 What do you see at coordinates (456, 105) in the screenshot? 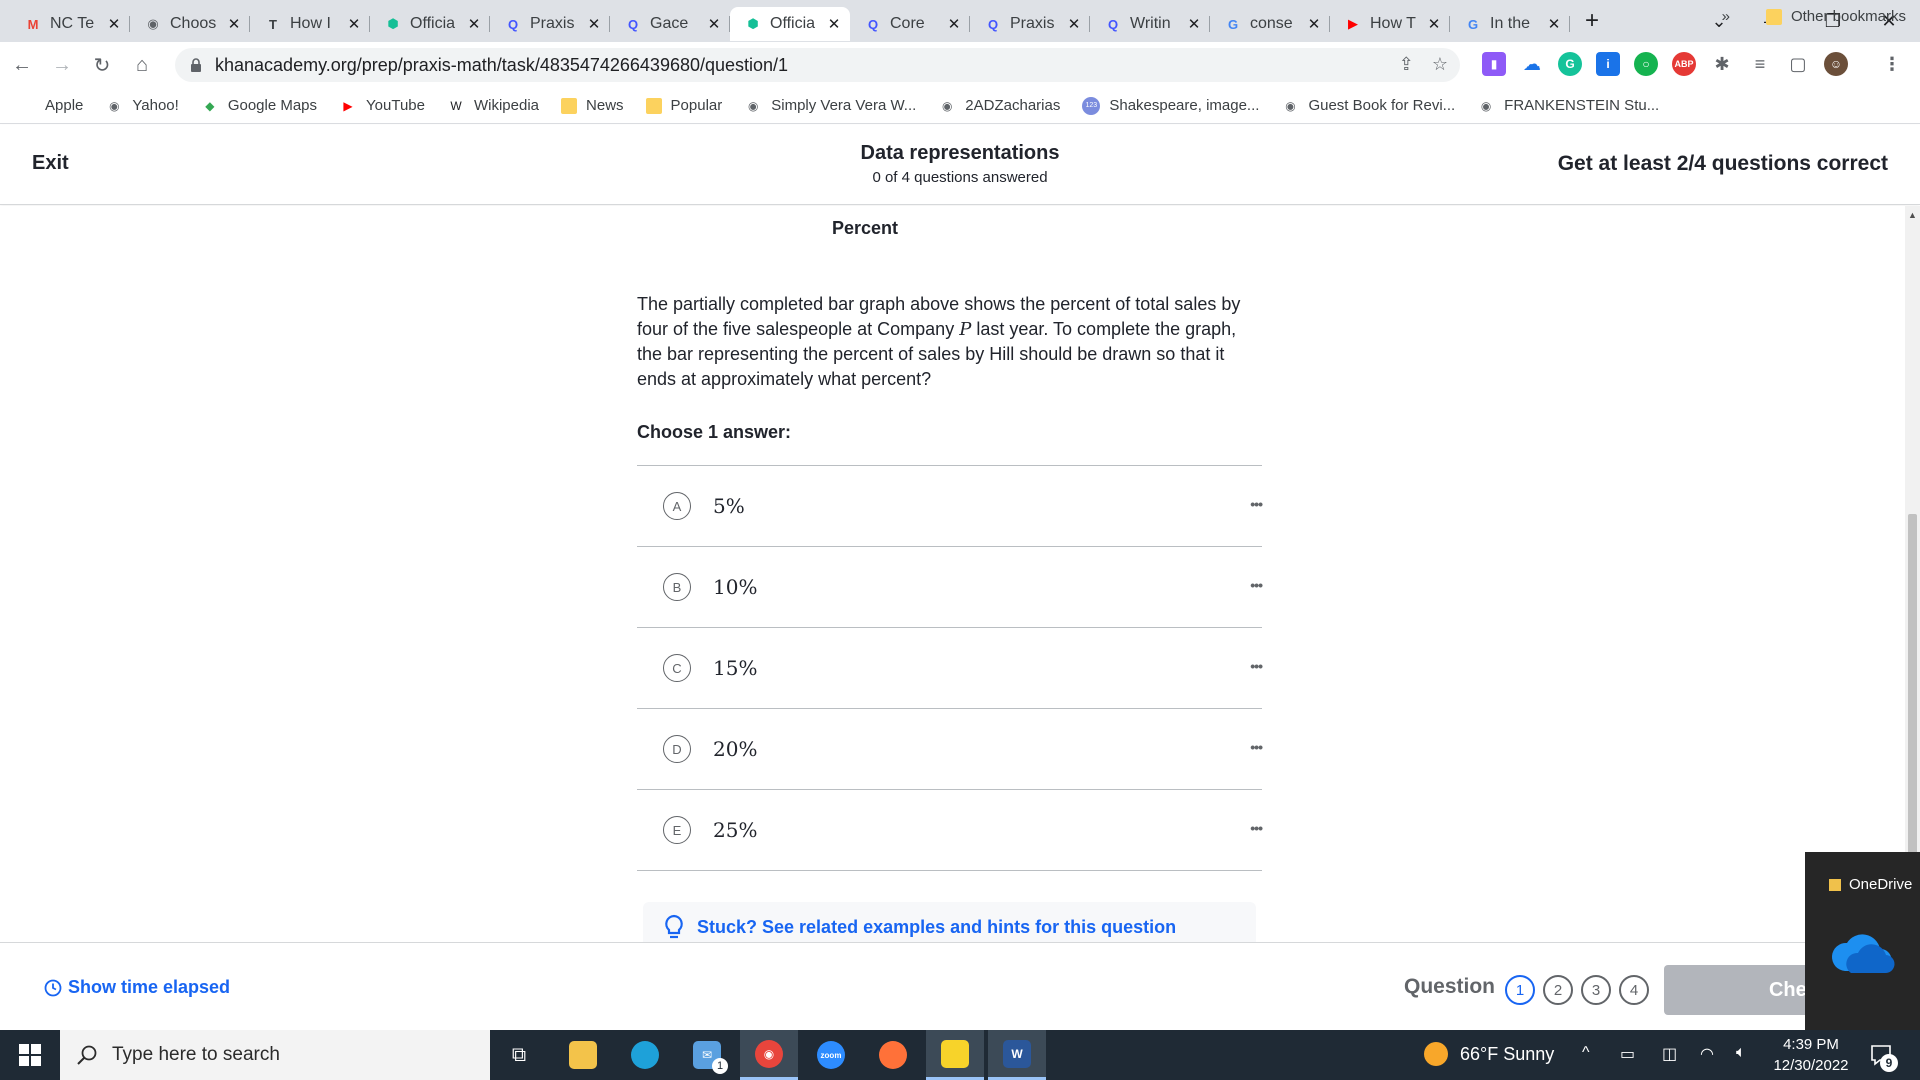
I see `wikipedia-icon: W` at bounding box center [456, 105].